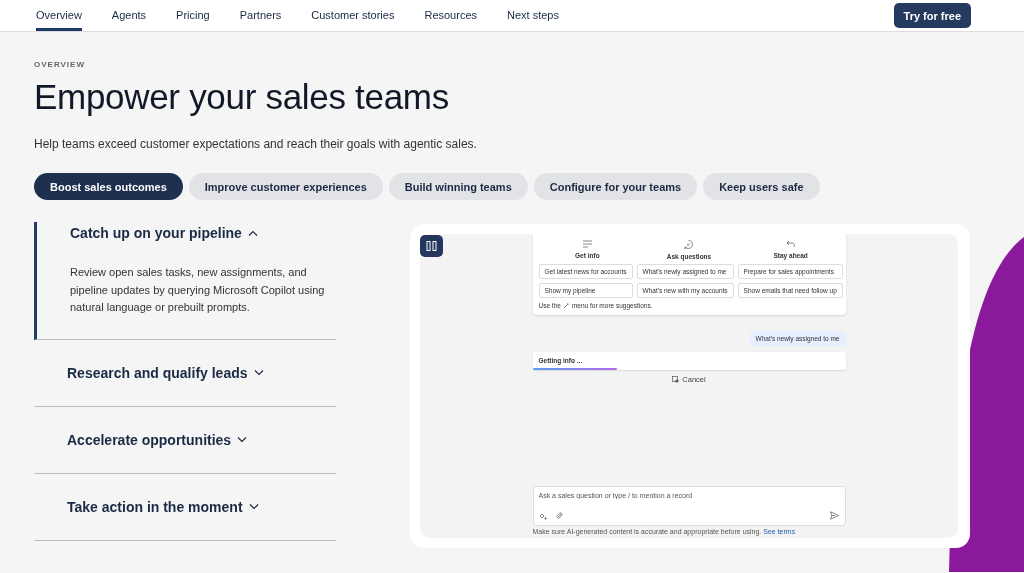  Describe the element at coordinates (285, 186) in the screenshot. I see `tab: Improve customer experiences` at that location.